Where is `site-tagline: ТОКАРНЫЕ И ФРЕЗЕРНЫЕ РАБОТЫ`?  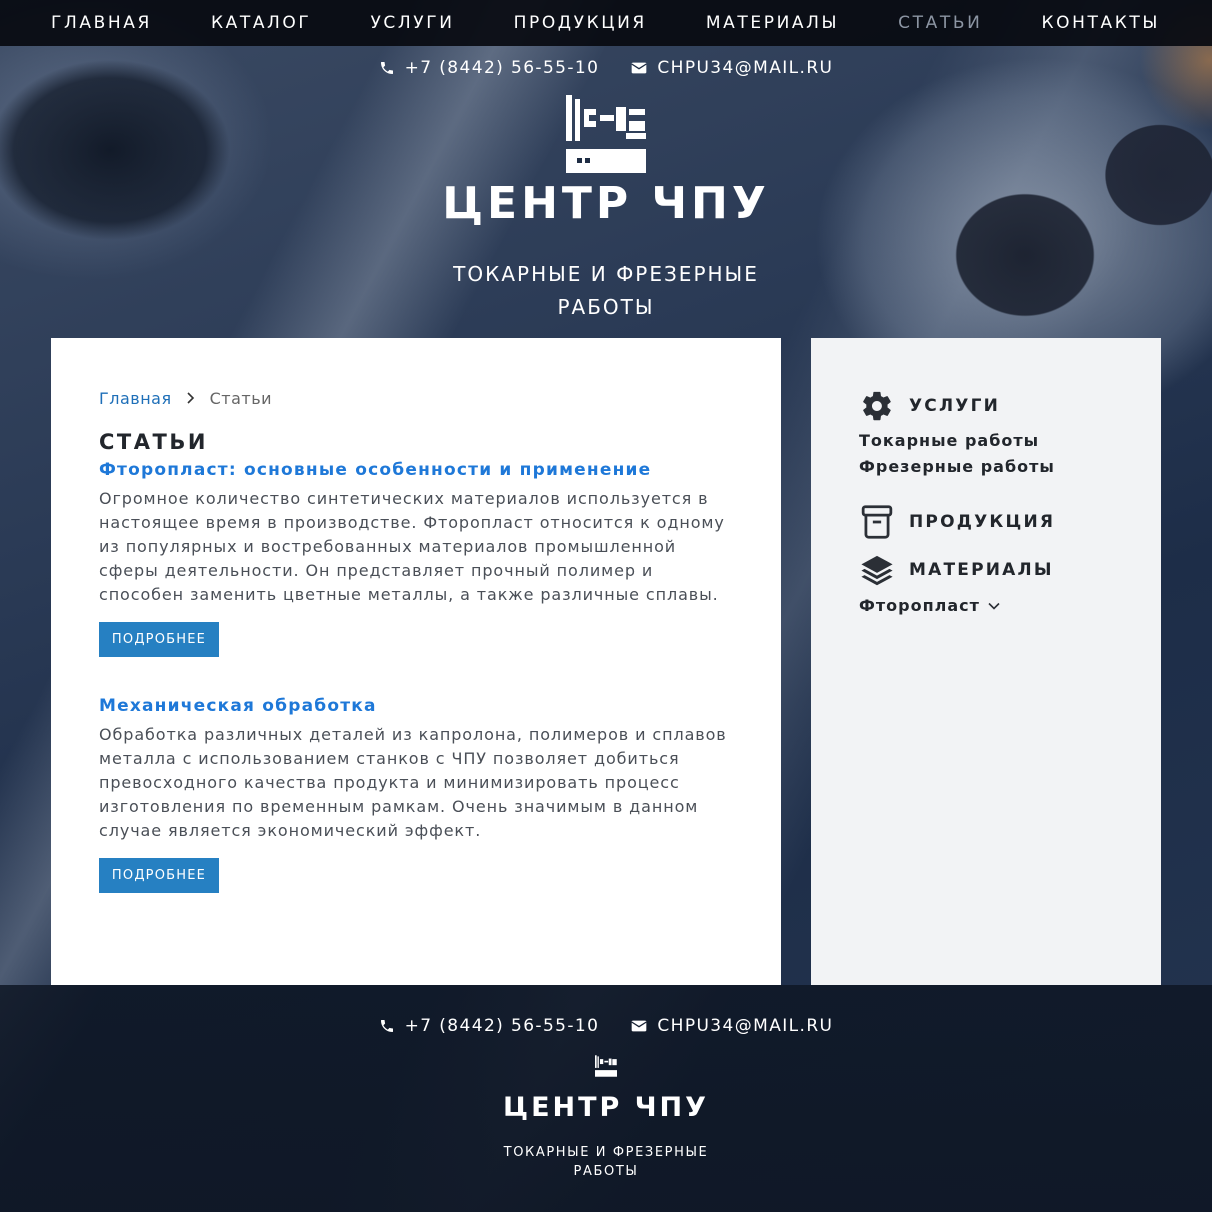
site-tagline: ТОКАРНЫЕ И ФРЕЗЕРНЫЕ РАБОТЫ is located at coordinates (606, 291).